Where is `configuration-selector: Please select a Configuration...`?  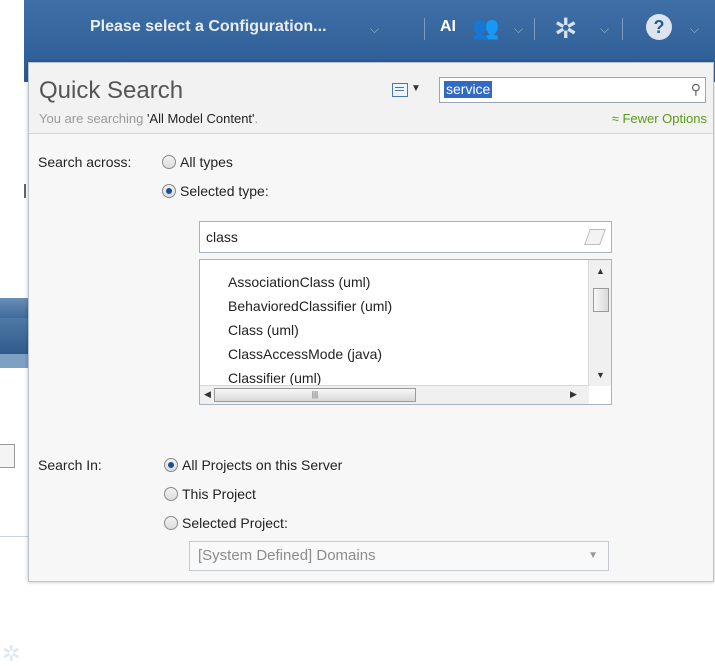
configuration-selector: Please select a Configuration... is located at coordinates (208, 27).